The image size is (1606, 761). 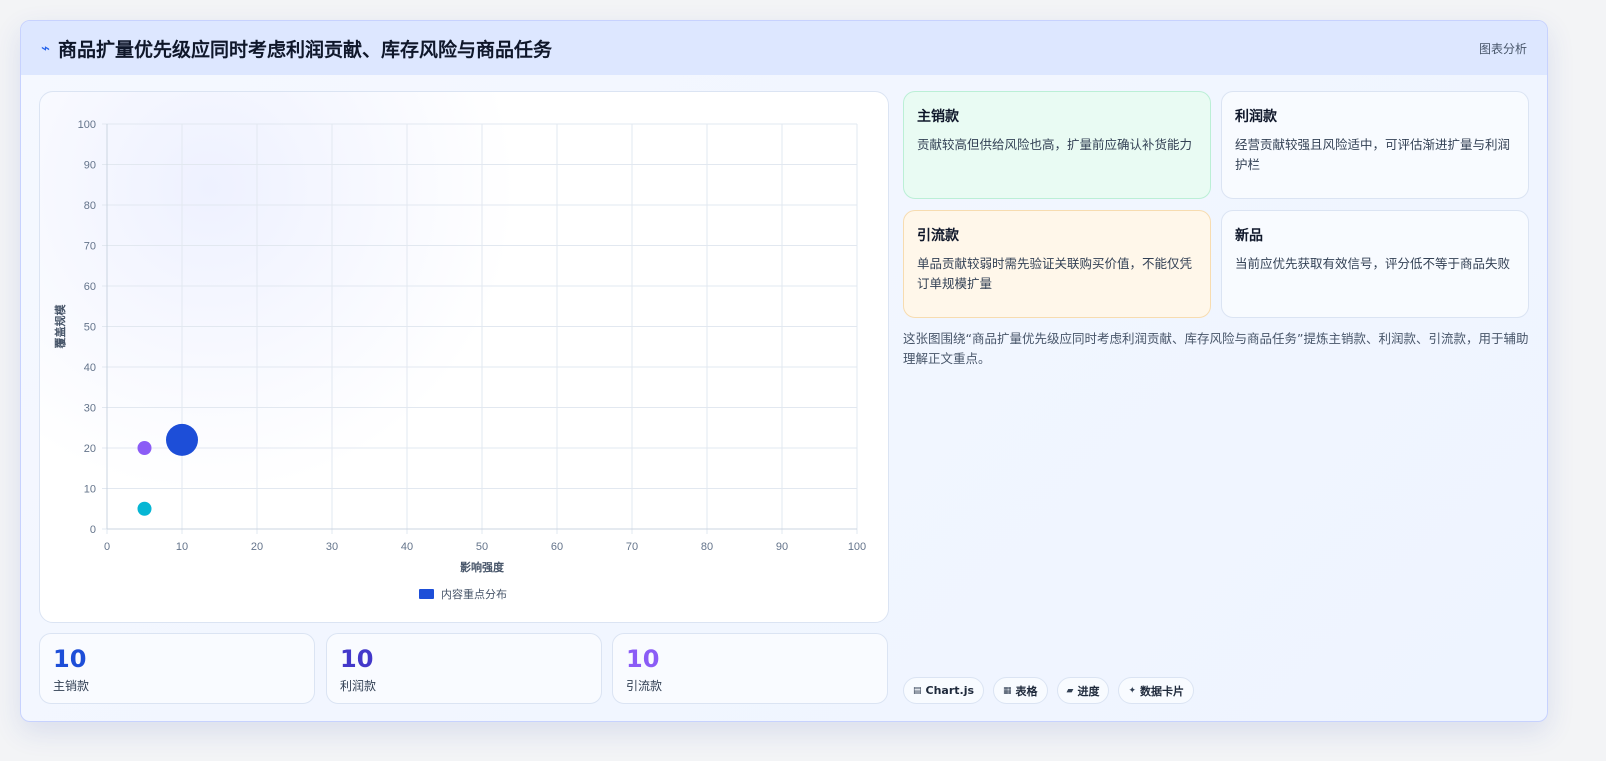 I want to click on y-tick-label: 100, so click(x=87, y=125).